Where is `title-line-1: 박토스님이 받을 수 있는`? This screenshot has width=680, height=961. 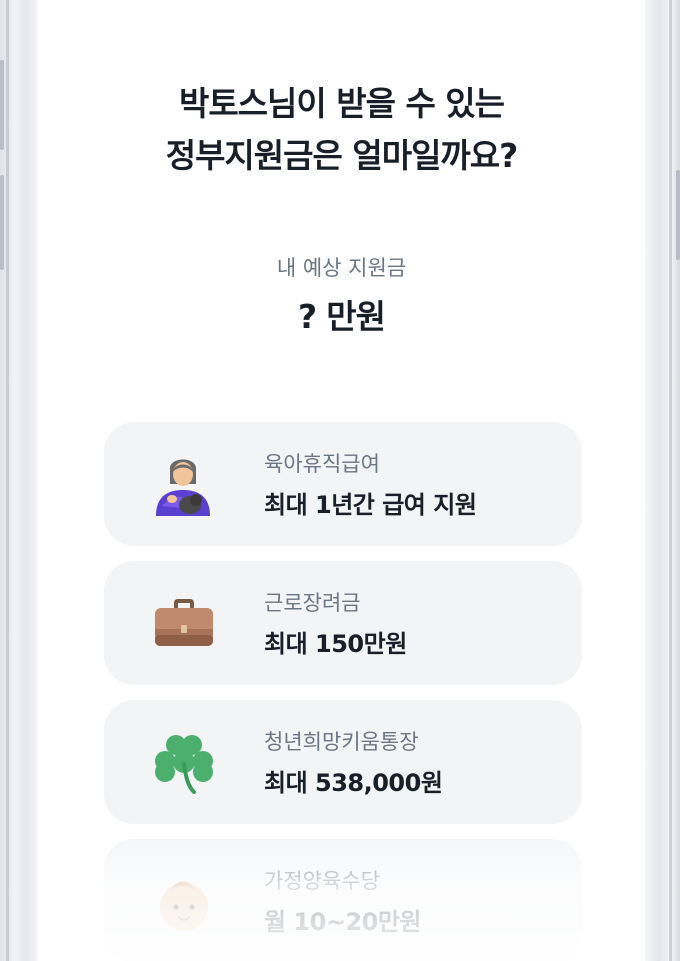
title-line-1: 박토스님이 받을 수 있는 is located at coordinates (341, 103).